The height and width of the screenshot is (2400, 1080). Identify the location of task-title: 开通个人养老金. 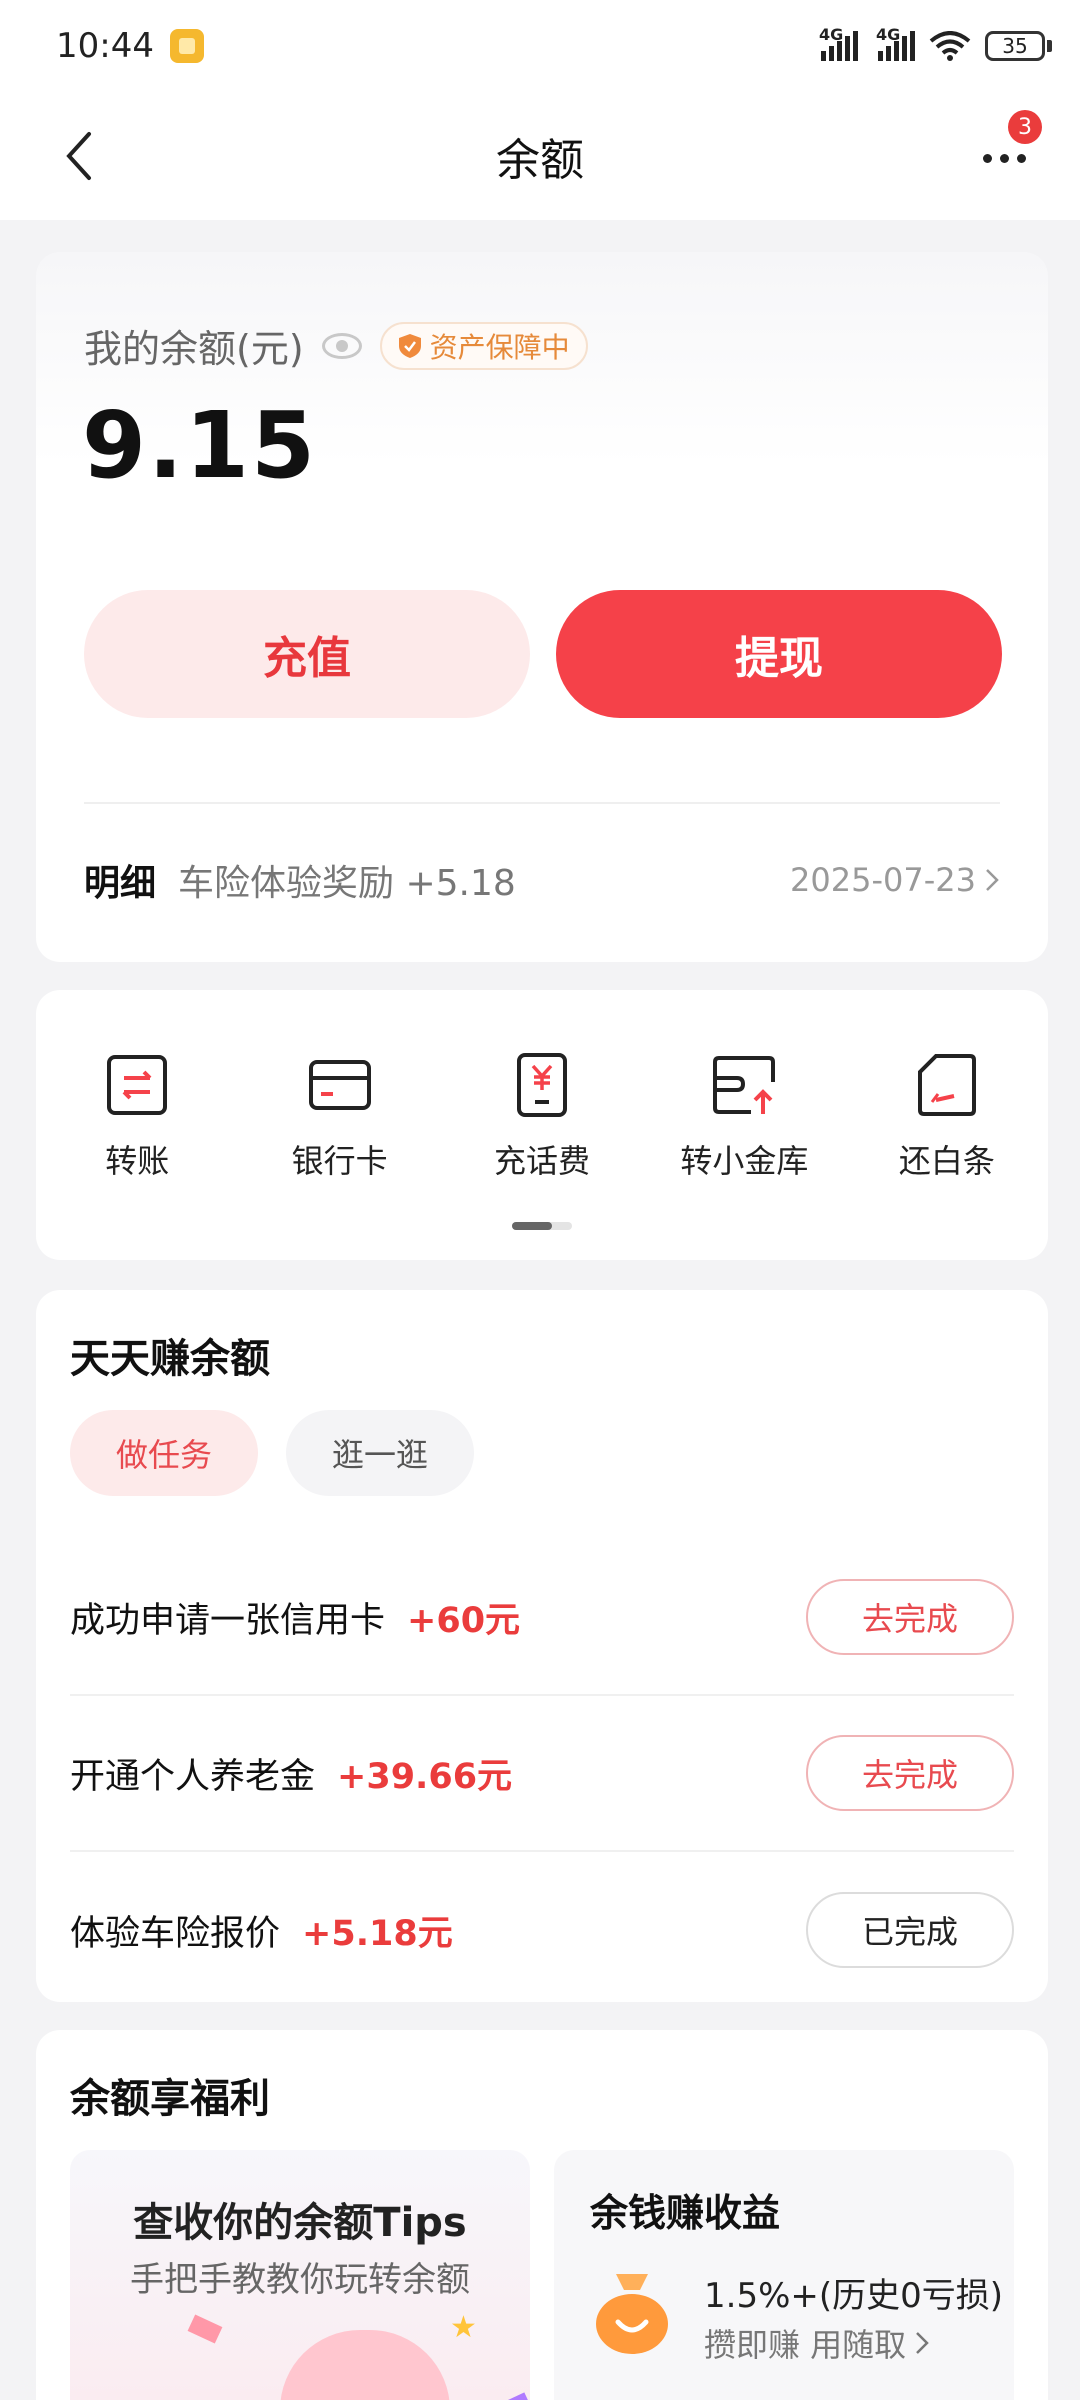
(193, 1776).